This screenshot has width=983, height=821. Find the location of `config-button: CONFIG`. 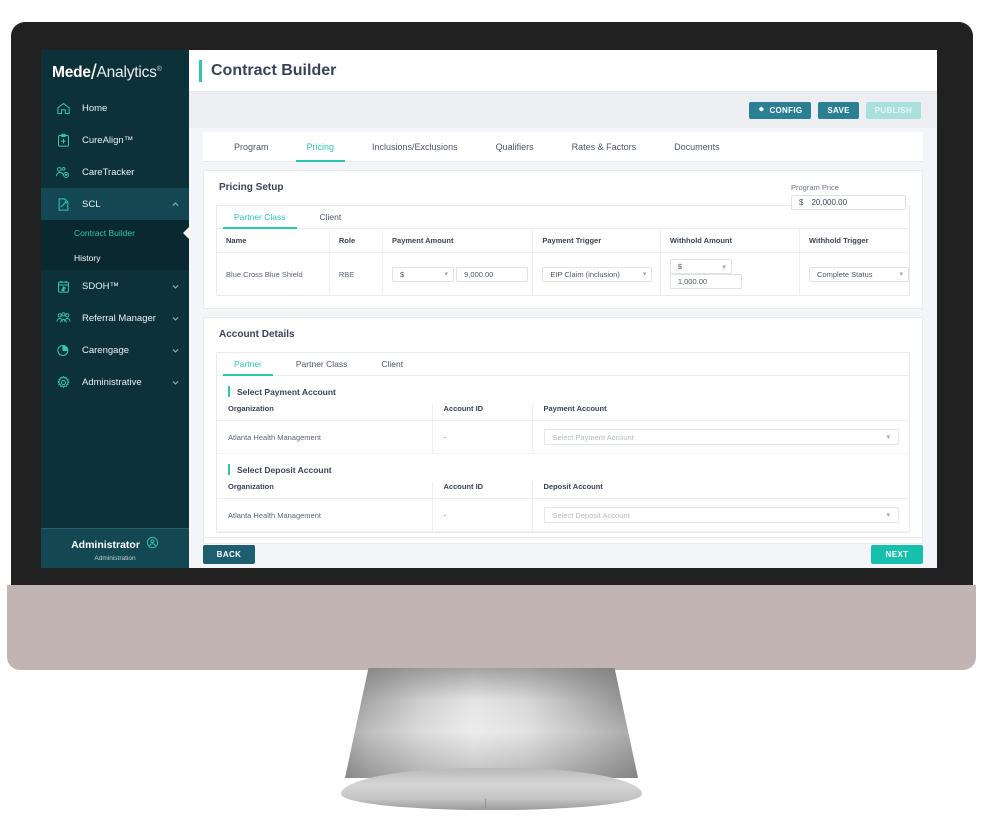

config-button: CONFIG is located at coordinates (780, 110).